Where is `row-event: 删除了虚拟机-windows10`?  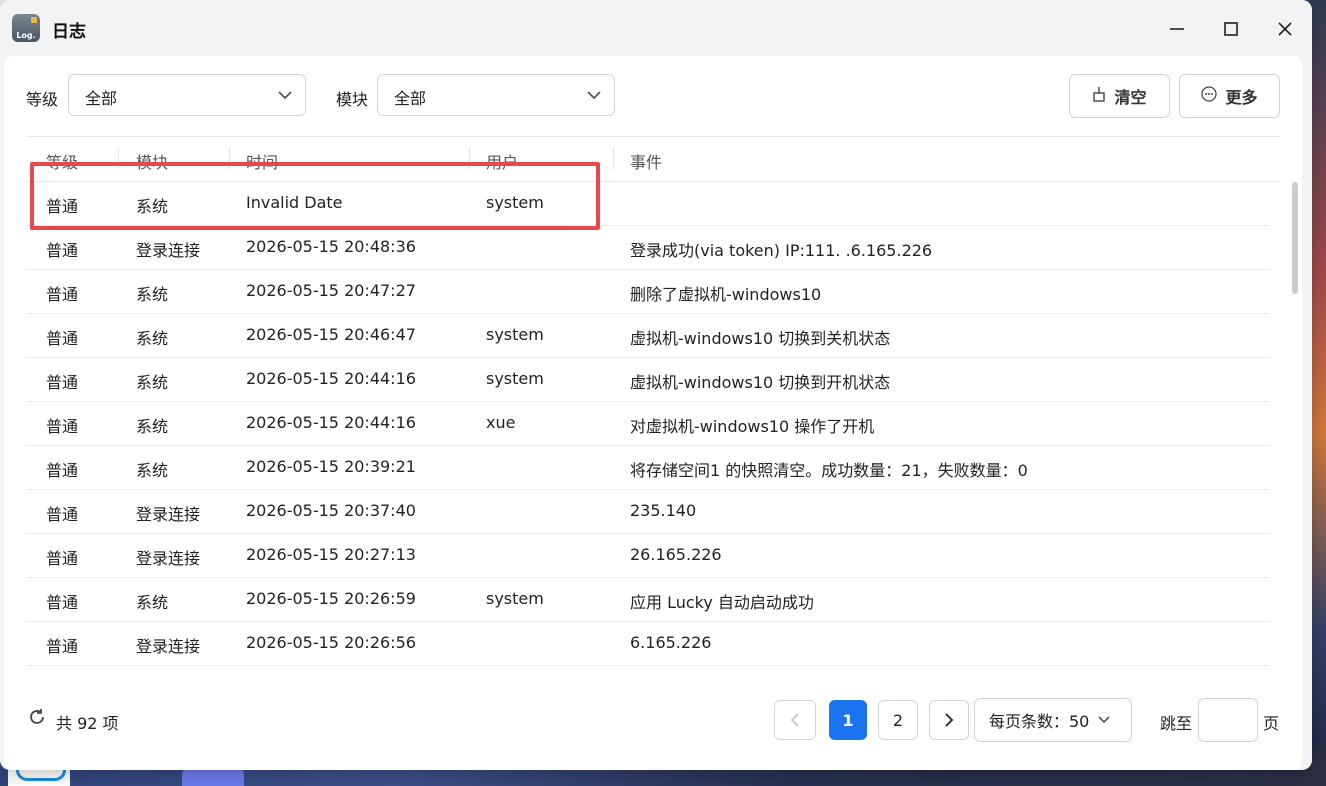
row-event: 删除了虚拟机-windows10 is located at coordinates (726, 294).